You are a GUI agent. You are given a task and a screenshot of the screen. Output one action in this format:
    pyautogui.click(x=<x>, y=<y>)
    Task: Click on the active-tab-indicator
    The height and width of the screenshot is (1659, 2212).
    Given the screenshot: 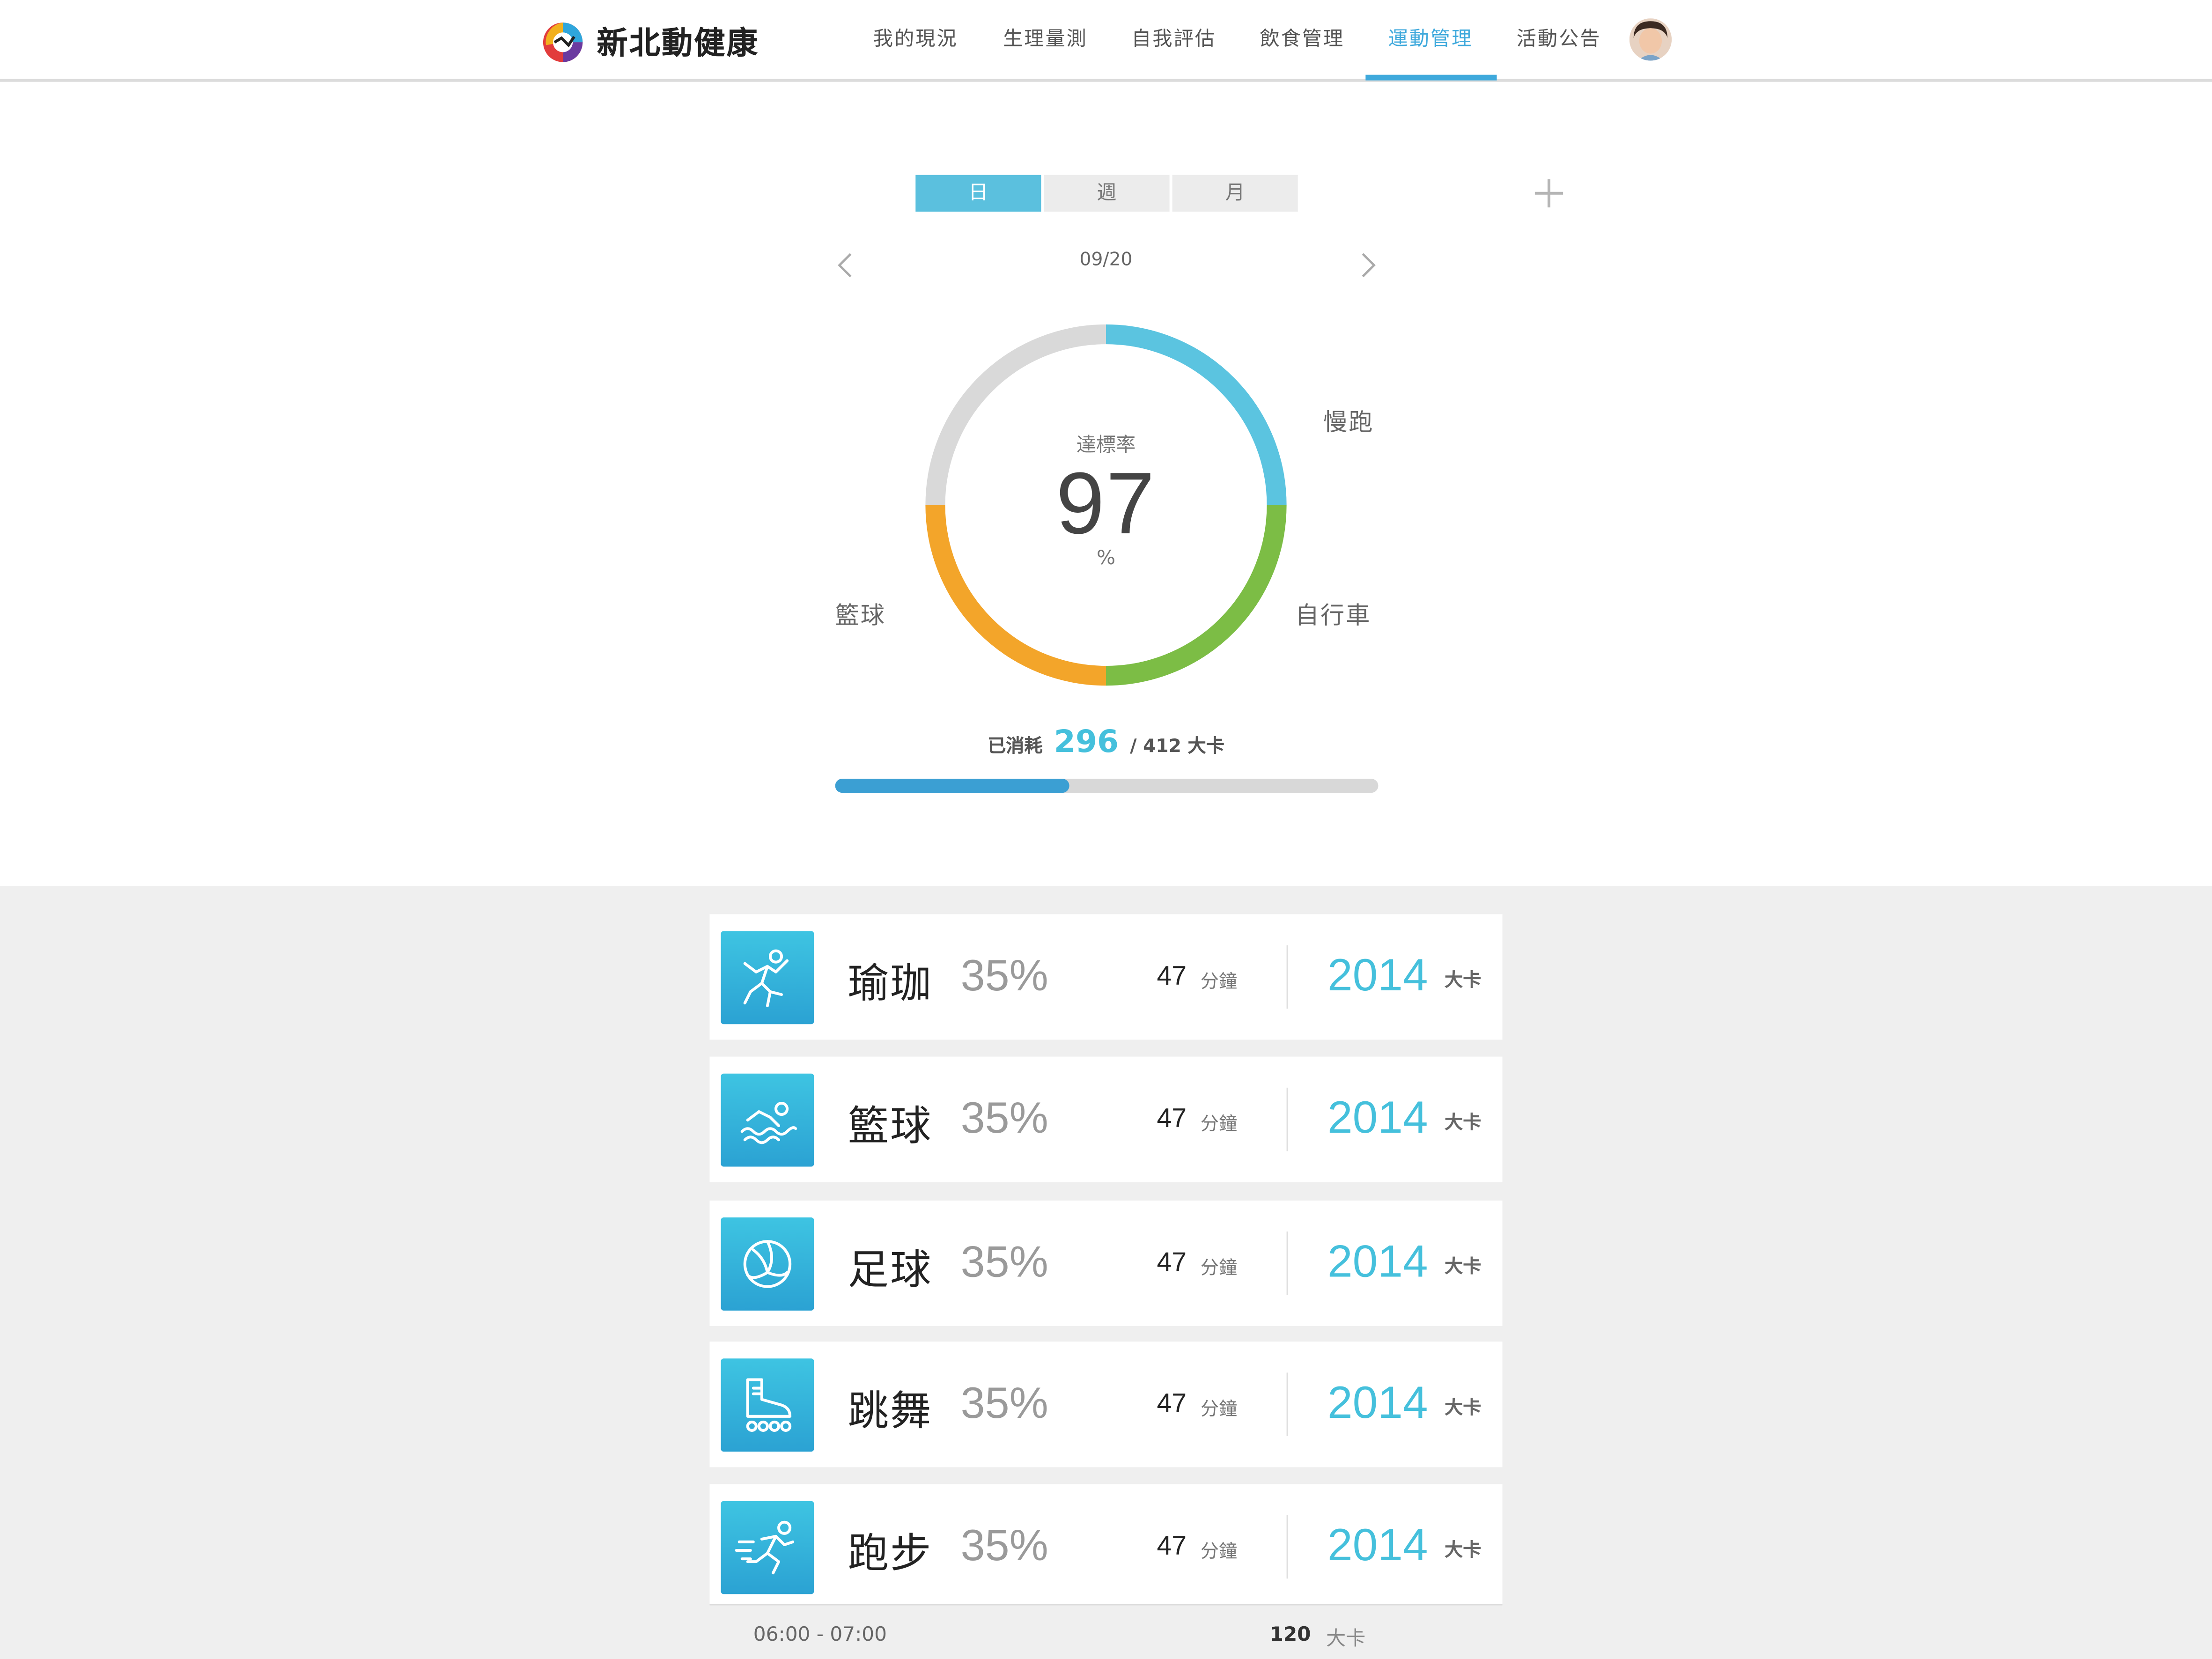 What is the action you would take?
    pyautogui.click(x=1431, y=77)
    